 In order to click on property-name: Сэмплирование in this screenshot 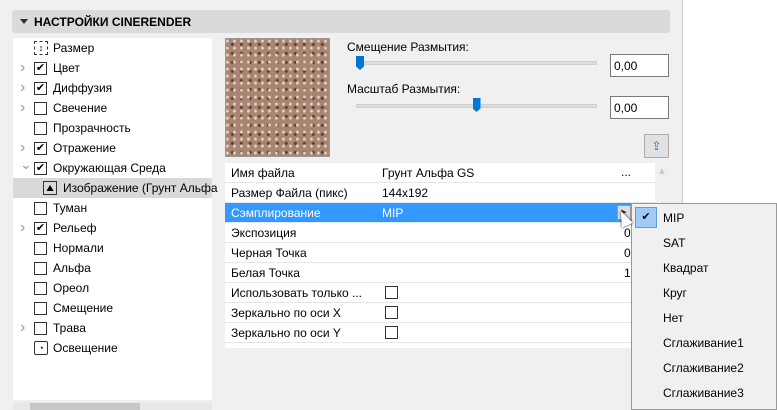, I will do `click(276, 213)`.